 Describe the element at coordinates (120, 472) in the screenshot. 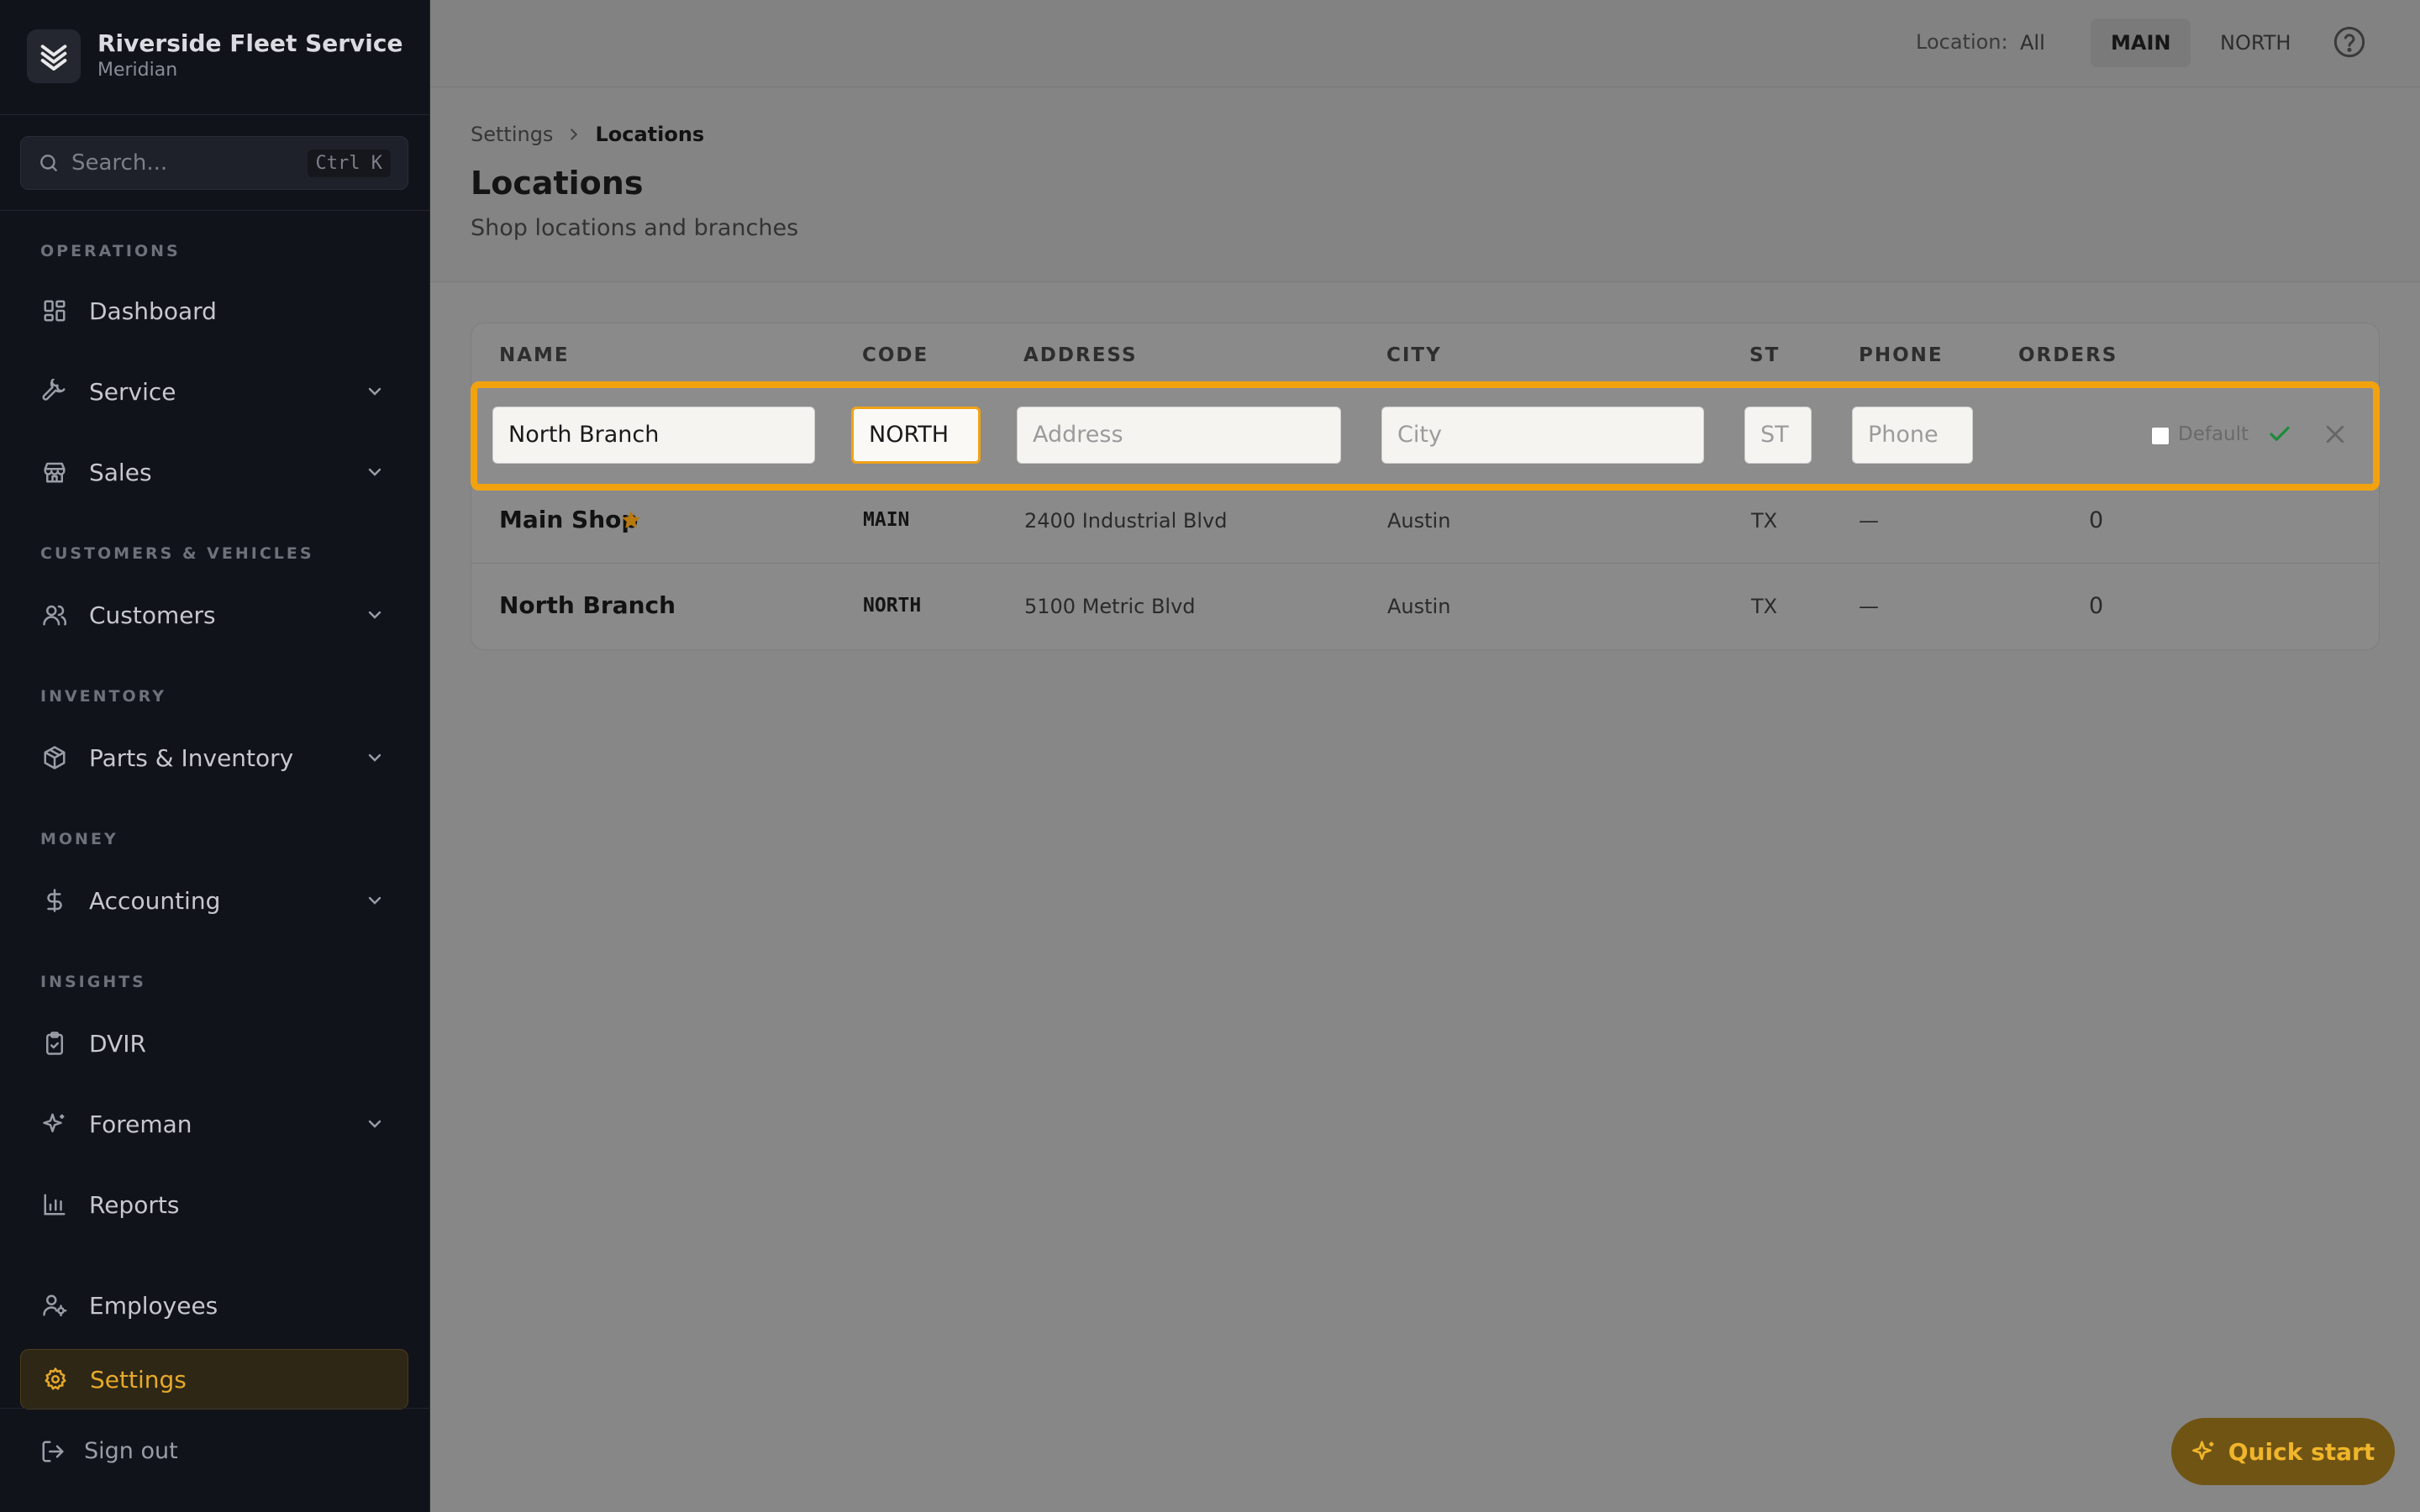

I see `sidebar-item-label: Sales` at that location.